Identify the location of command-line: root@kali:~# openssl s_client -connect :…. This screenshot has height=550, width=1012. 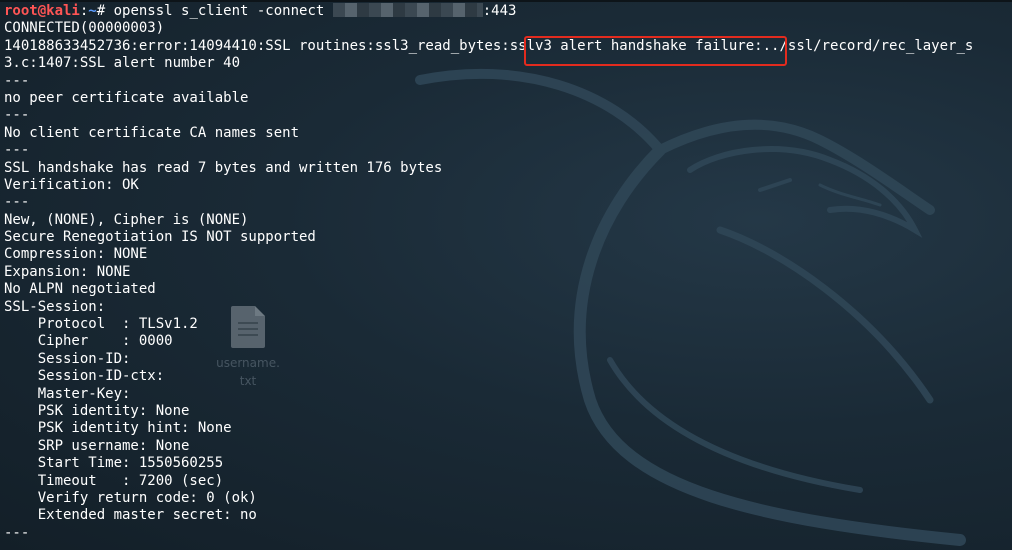
(508, 11).